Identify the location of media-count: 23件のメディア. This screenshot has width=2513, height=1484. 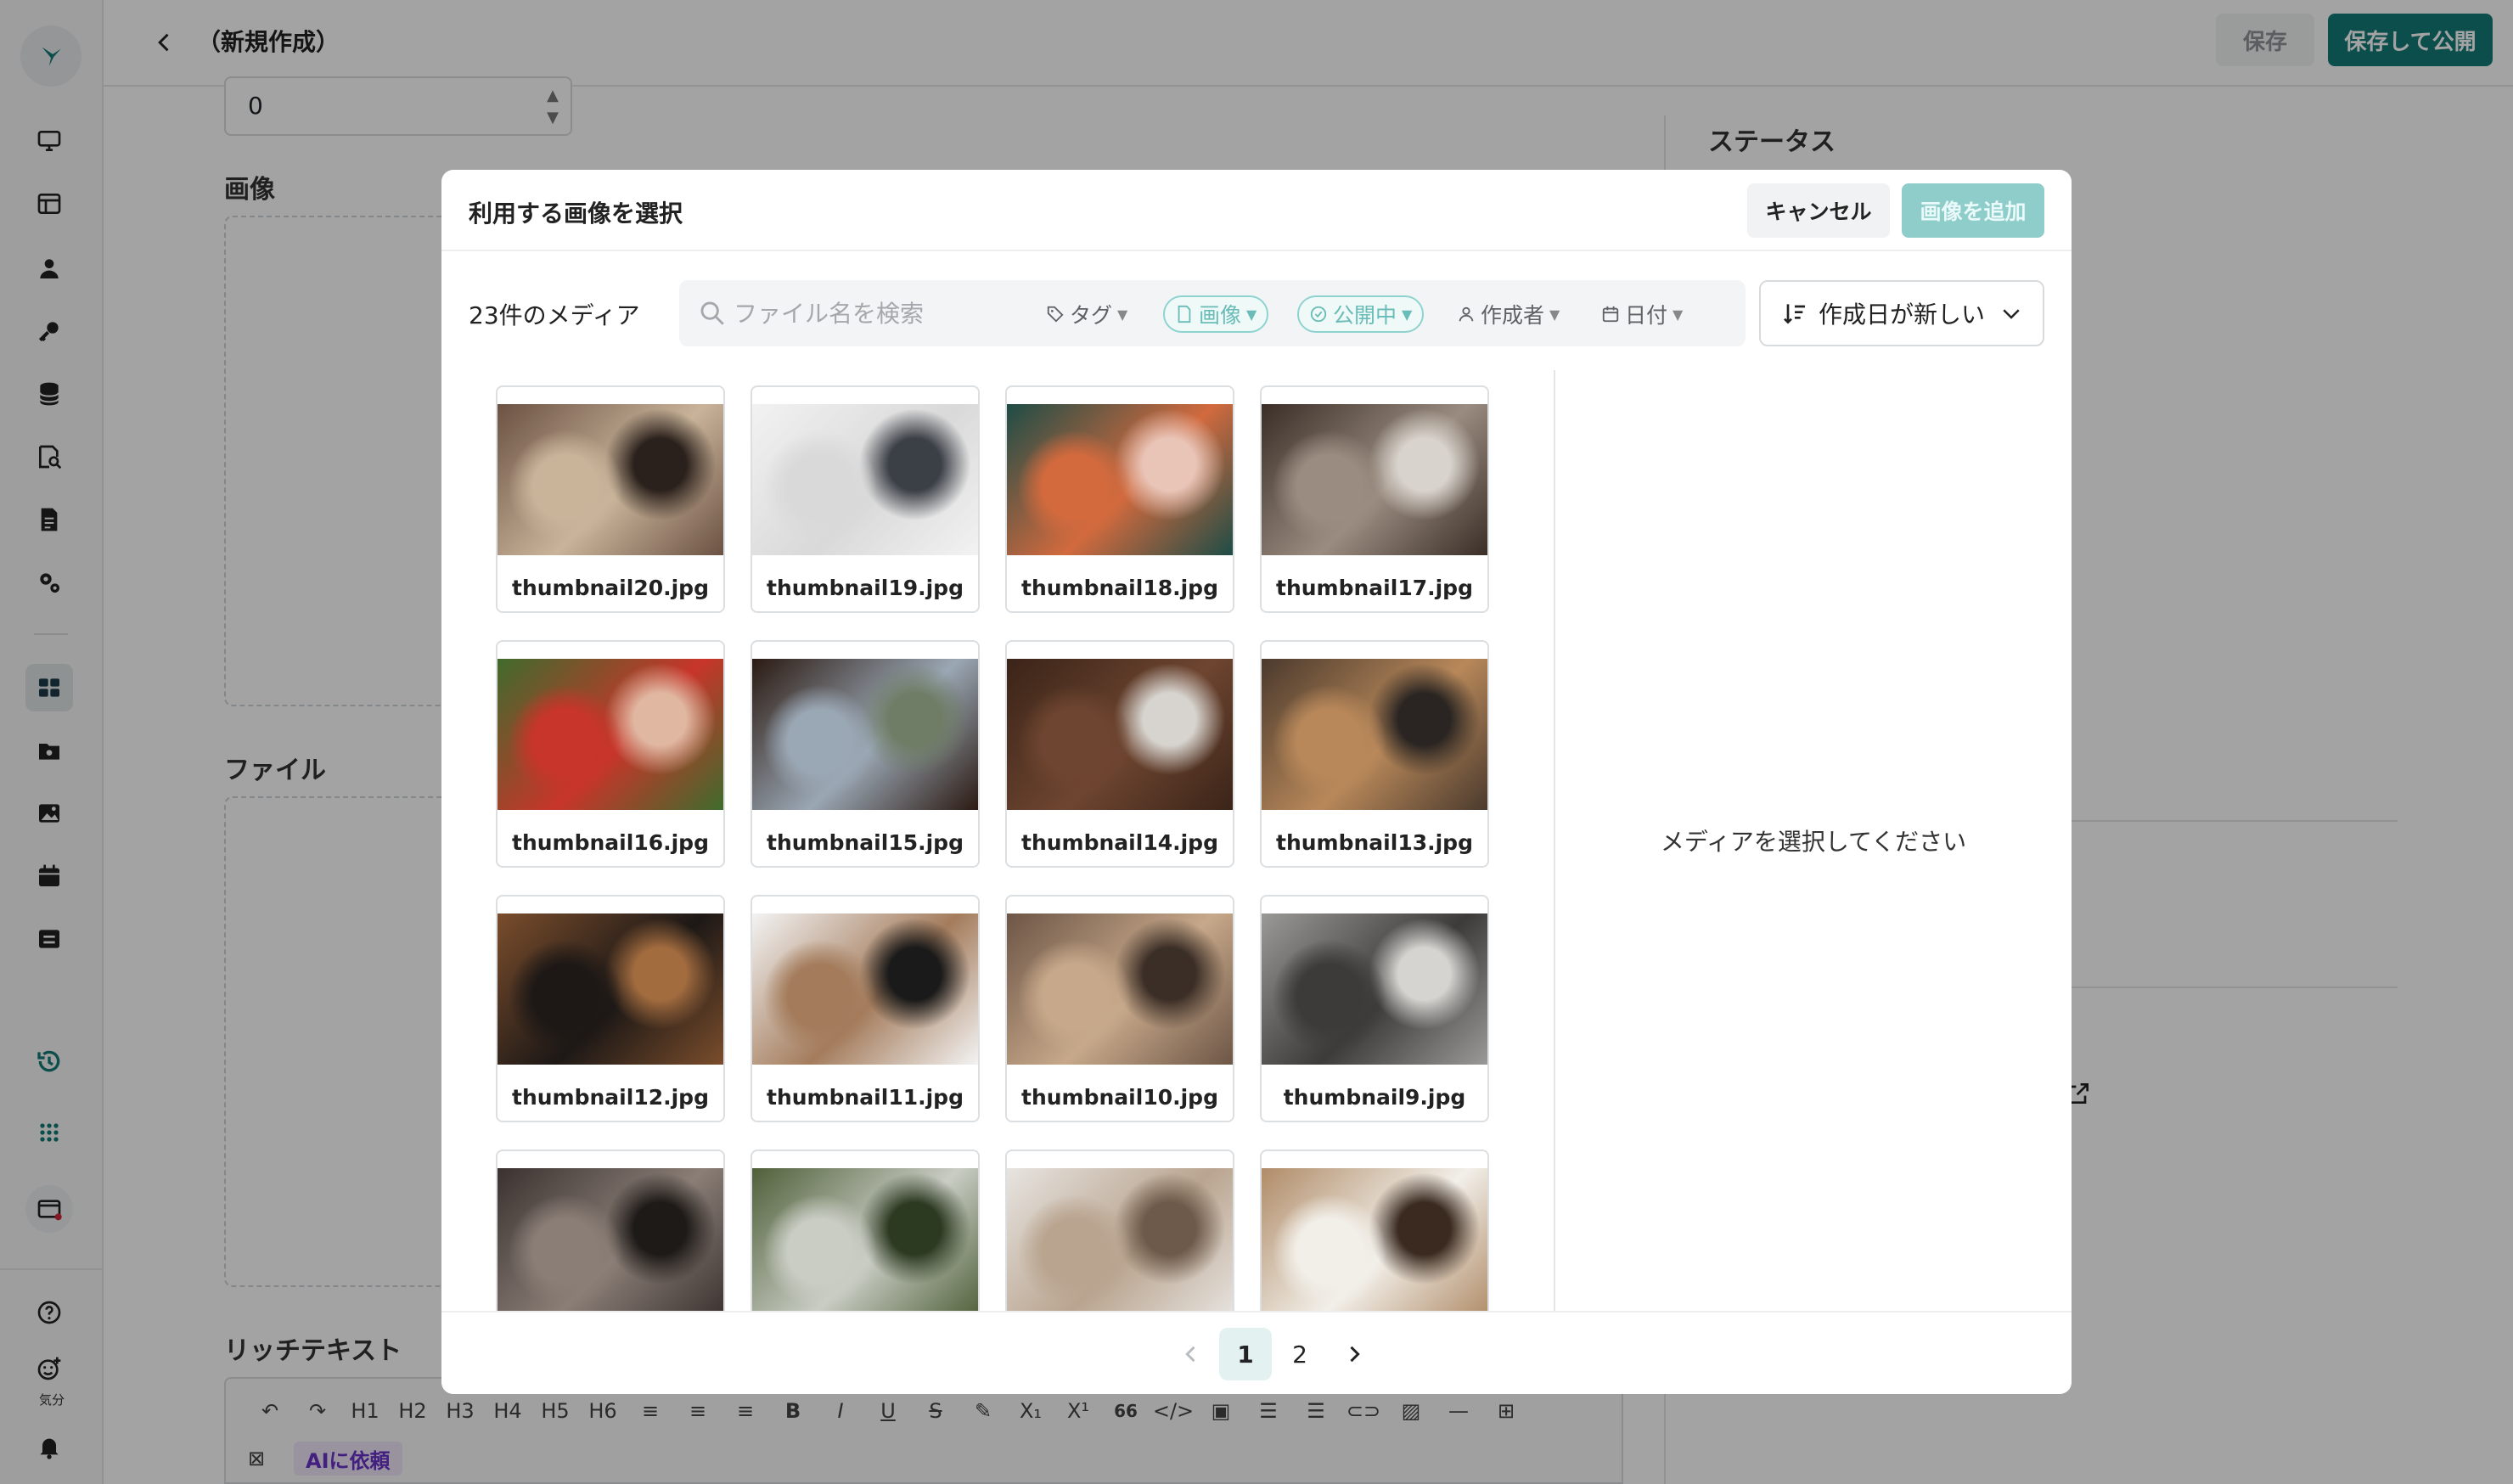
(554, 315).